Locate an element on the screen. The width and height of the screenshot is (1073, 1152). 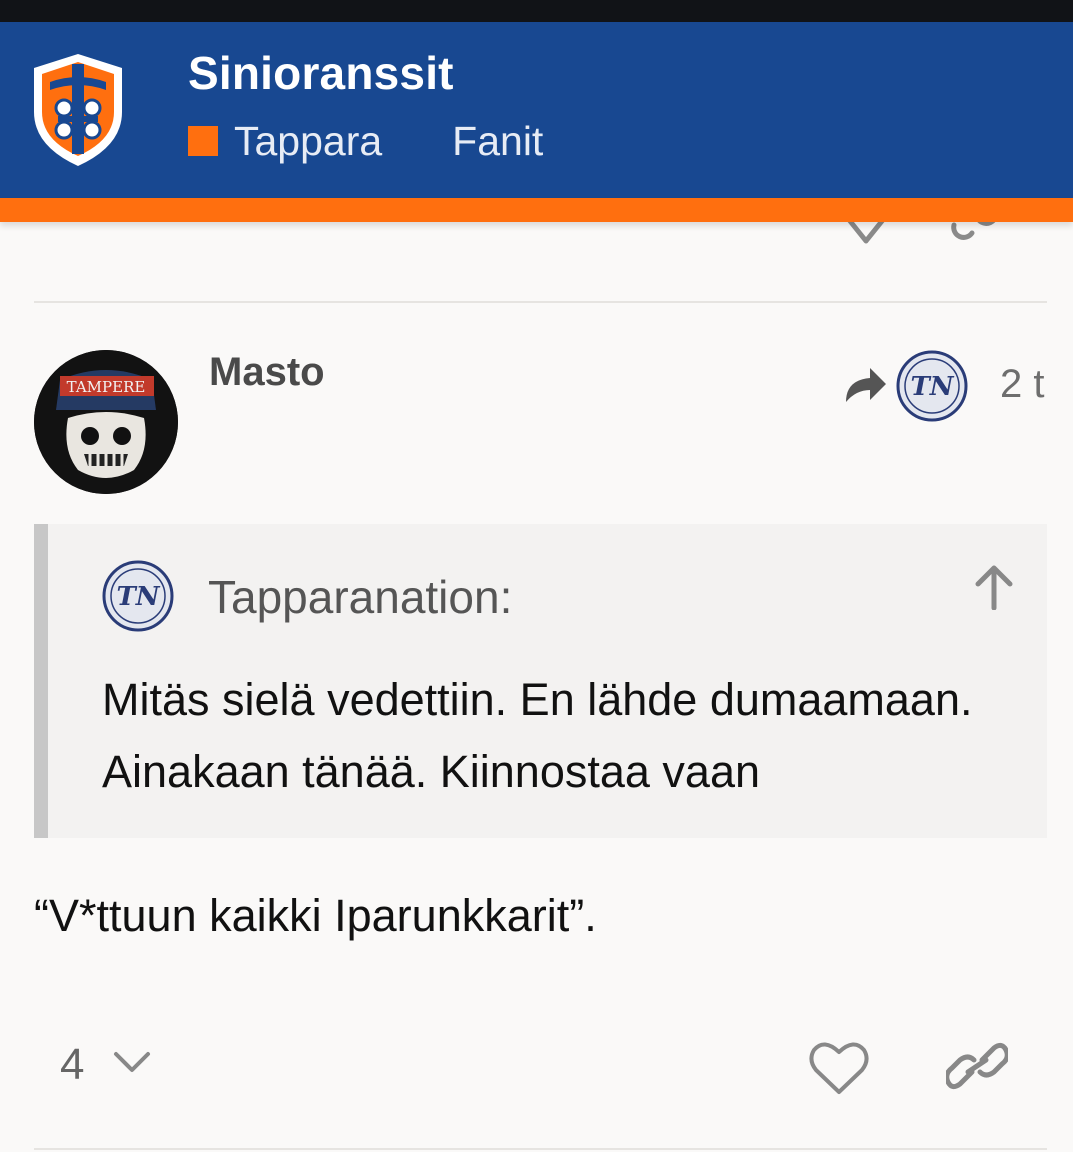
post-body: “V*ttuun kaikki Iparunkkarit”. is located at coordinates (315, 915).